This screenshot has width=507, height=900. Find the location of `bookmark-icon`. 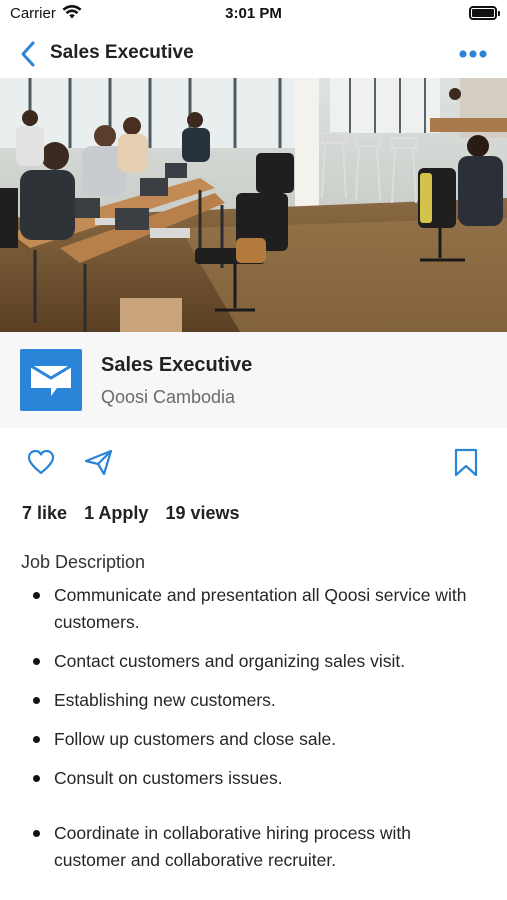

bookmark-icon is located at coordinates (466, 463).